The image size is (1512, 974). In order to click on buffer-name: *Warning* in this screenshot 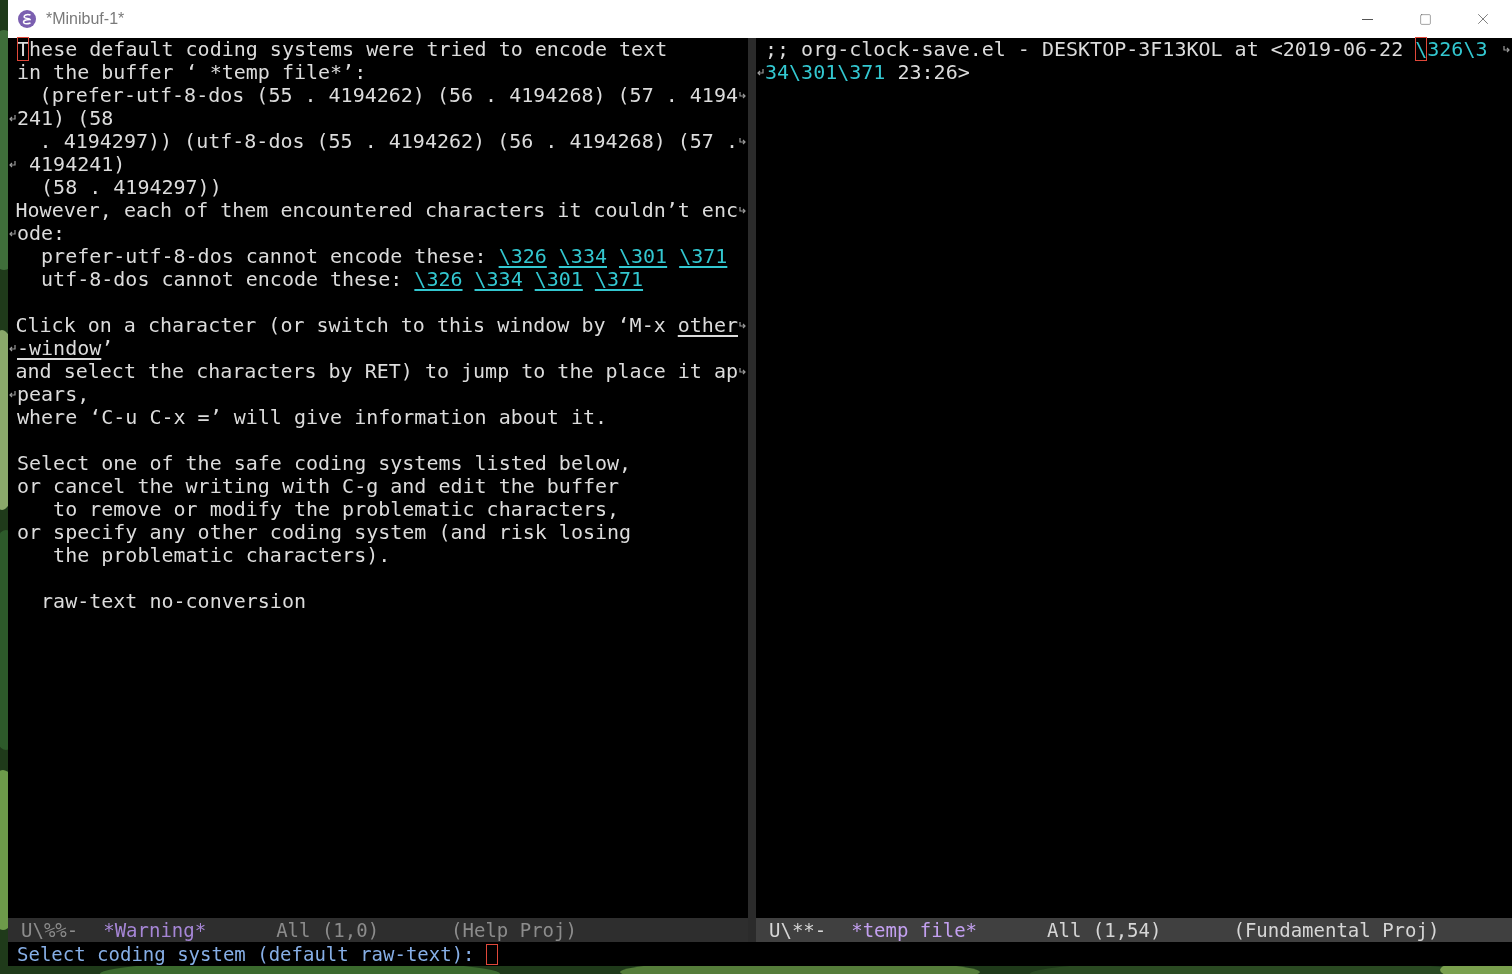, I will do `click(155, 930)`.